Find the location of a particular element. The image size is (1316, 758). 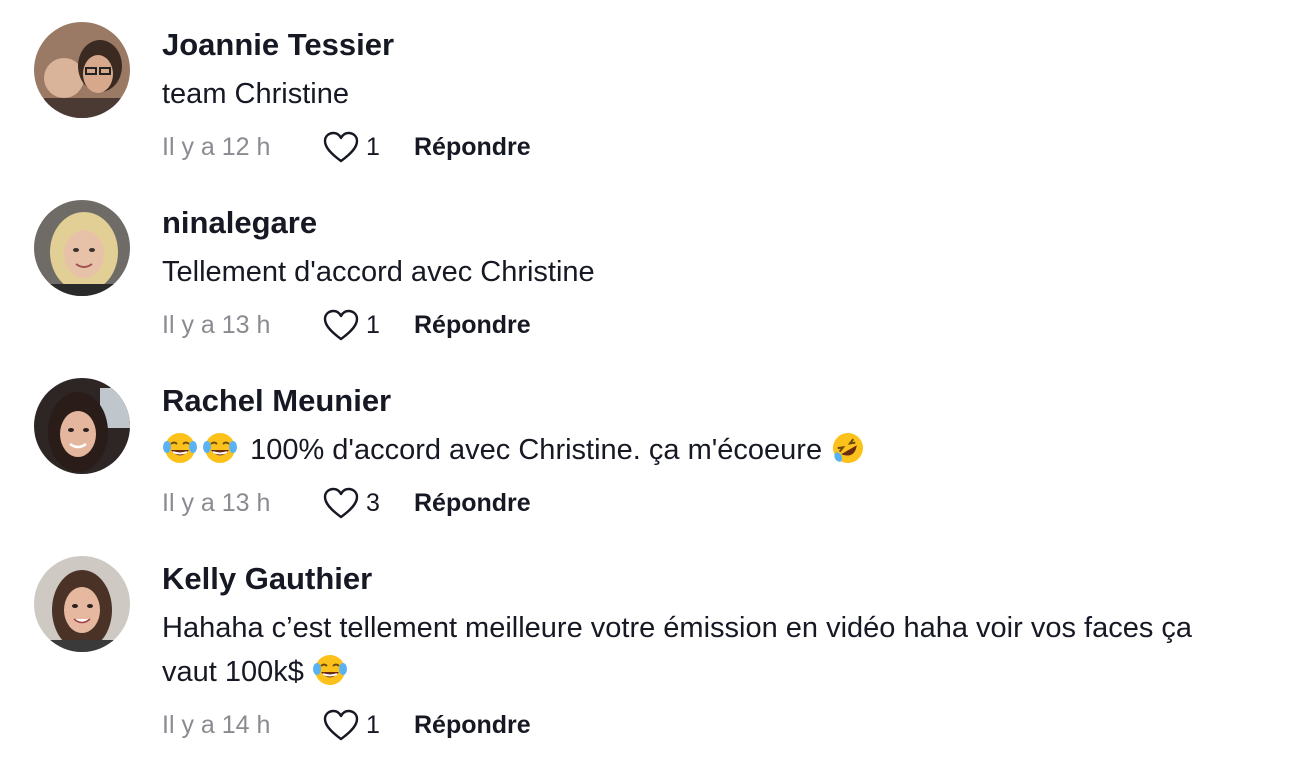

comment-meta: Il y a 14 h 1 Répondre is located at coordinates (346, 725).